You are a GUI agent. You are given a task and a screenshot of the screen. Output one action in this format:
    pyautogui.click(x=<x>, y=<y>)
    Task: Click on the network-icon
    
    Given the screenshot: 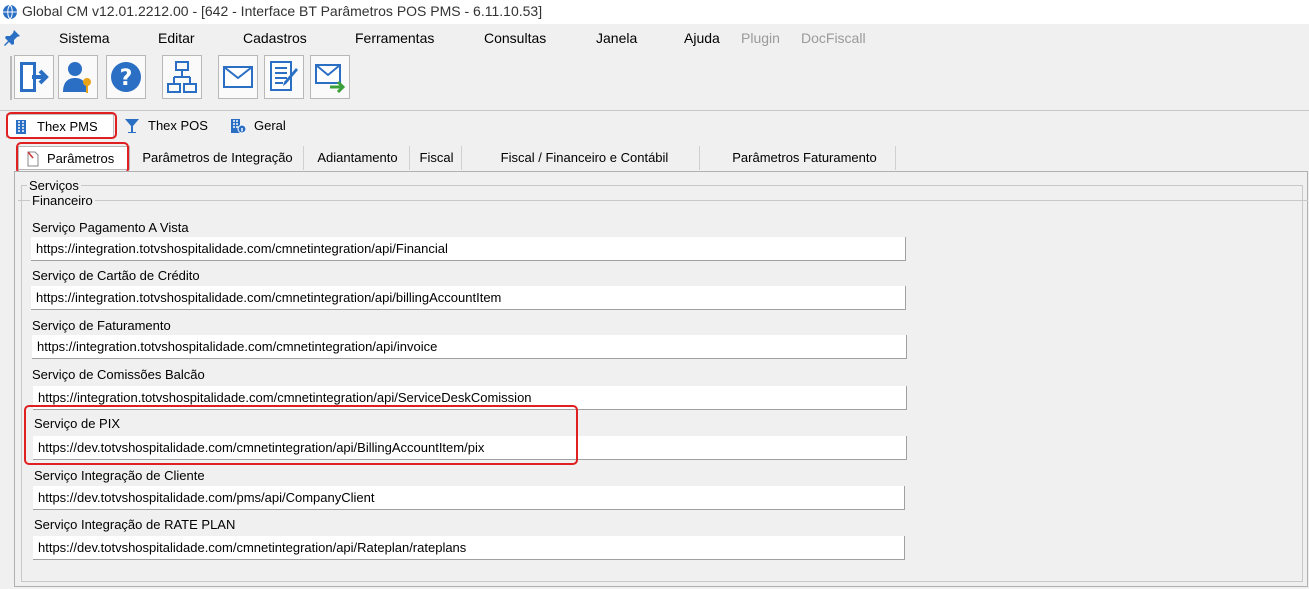 What is the action you would take?
    pyautogui.click(x=182, y=77)
    